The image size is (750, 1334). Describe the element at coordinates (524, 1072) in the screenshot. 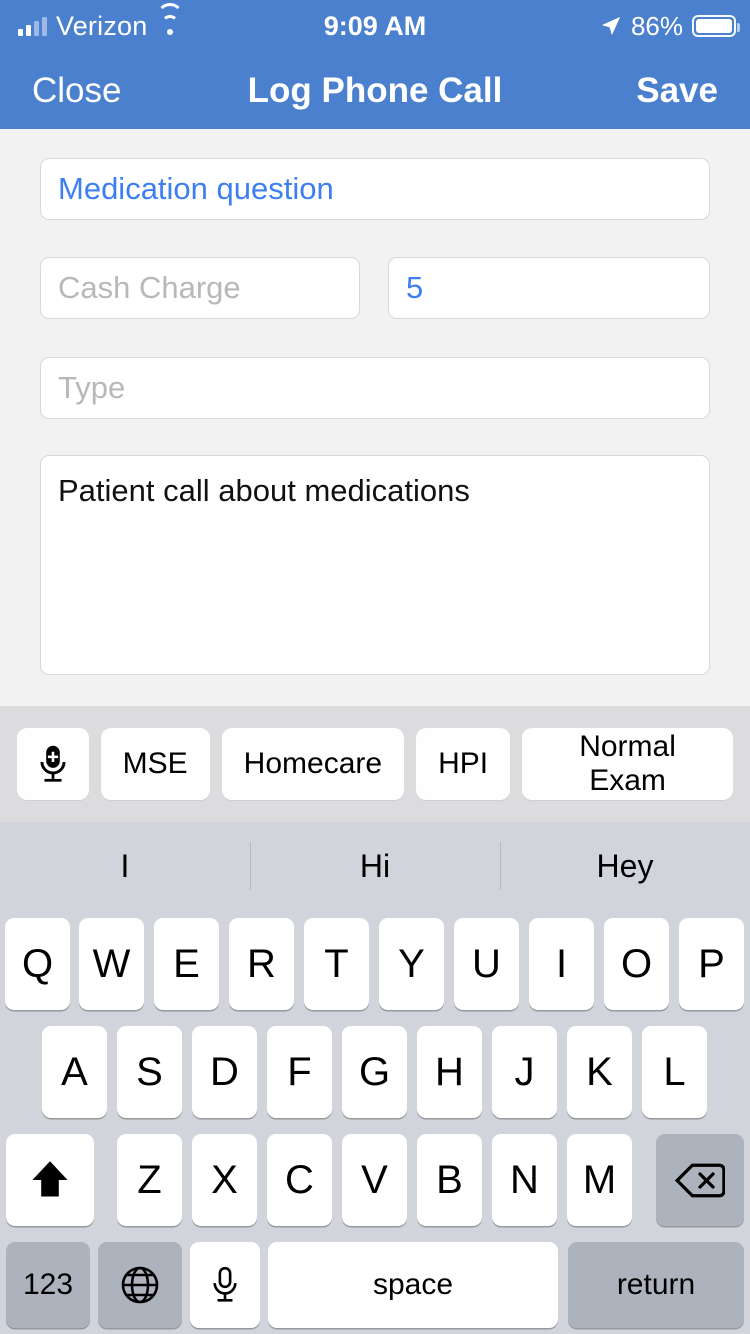

I see `key-j: J` at that location.